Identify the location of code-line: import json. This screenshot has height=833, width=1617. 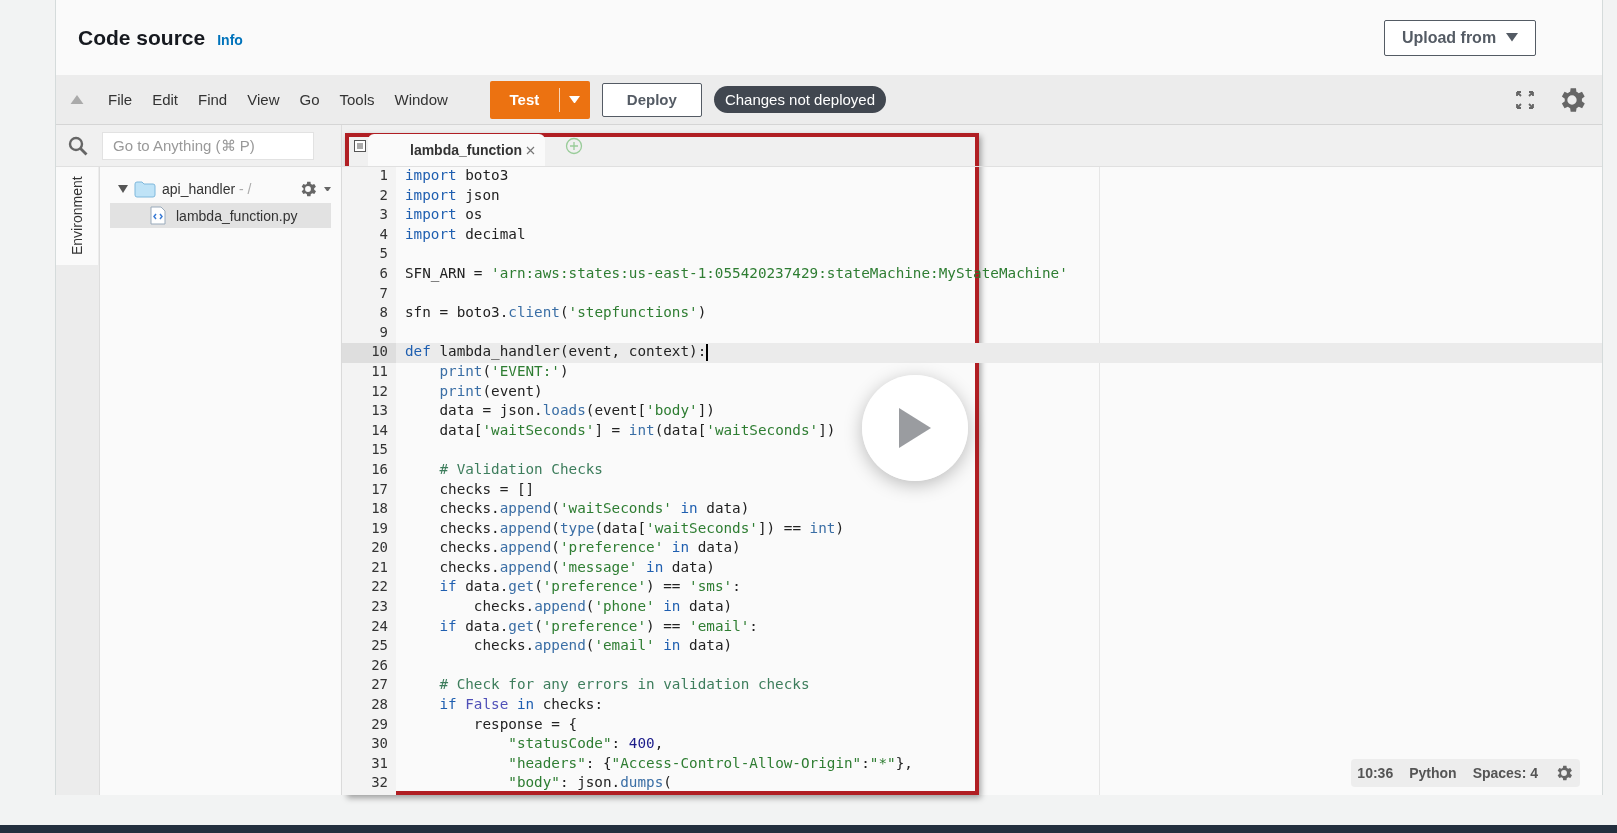
(452, 195).